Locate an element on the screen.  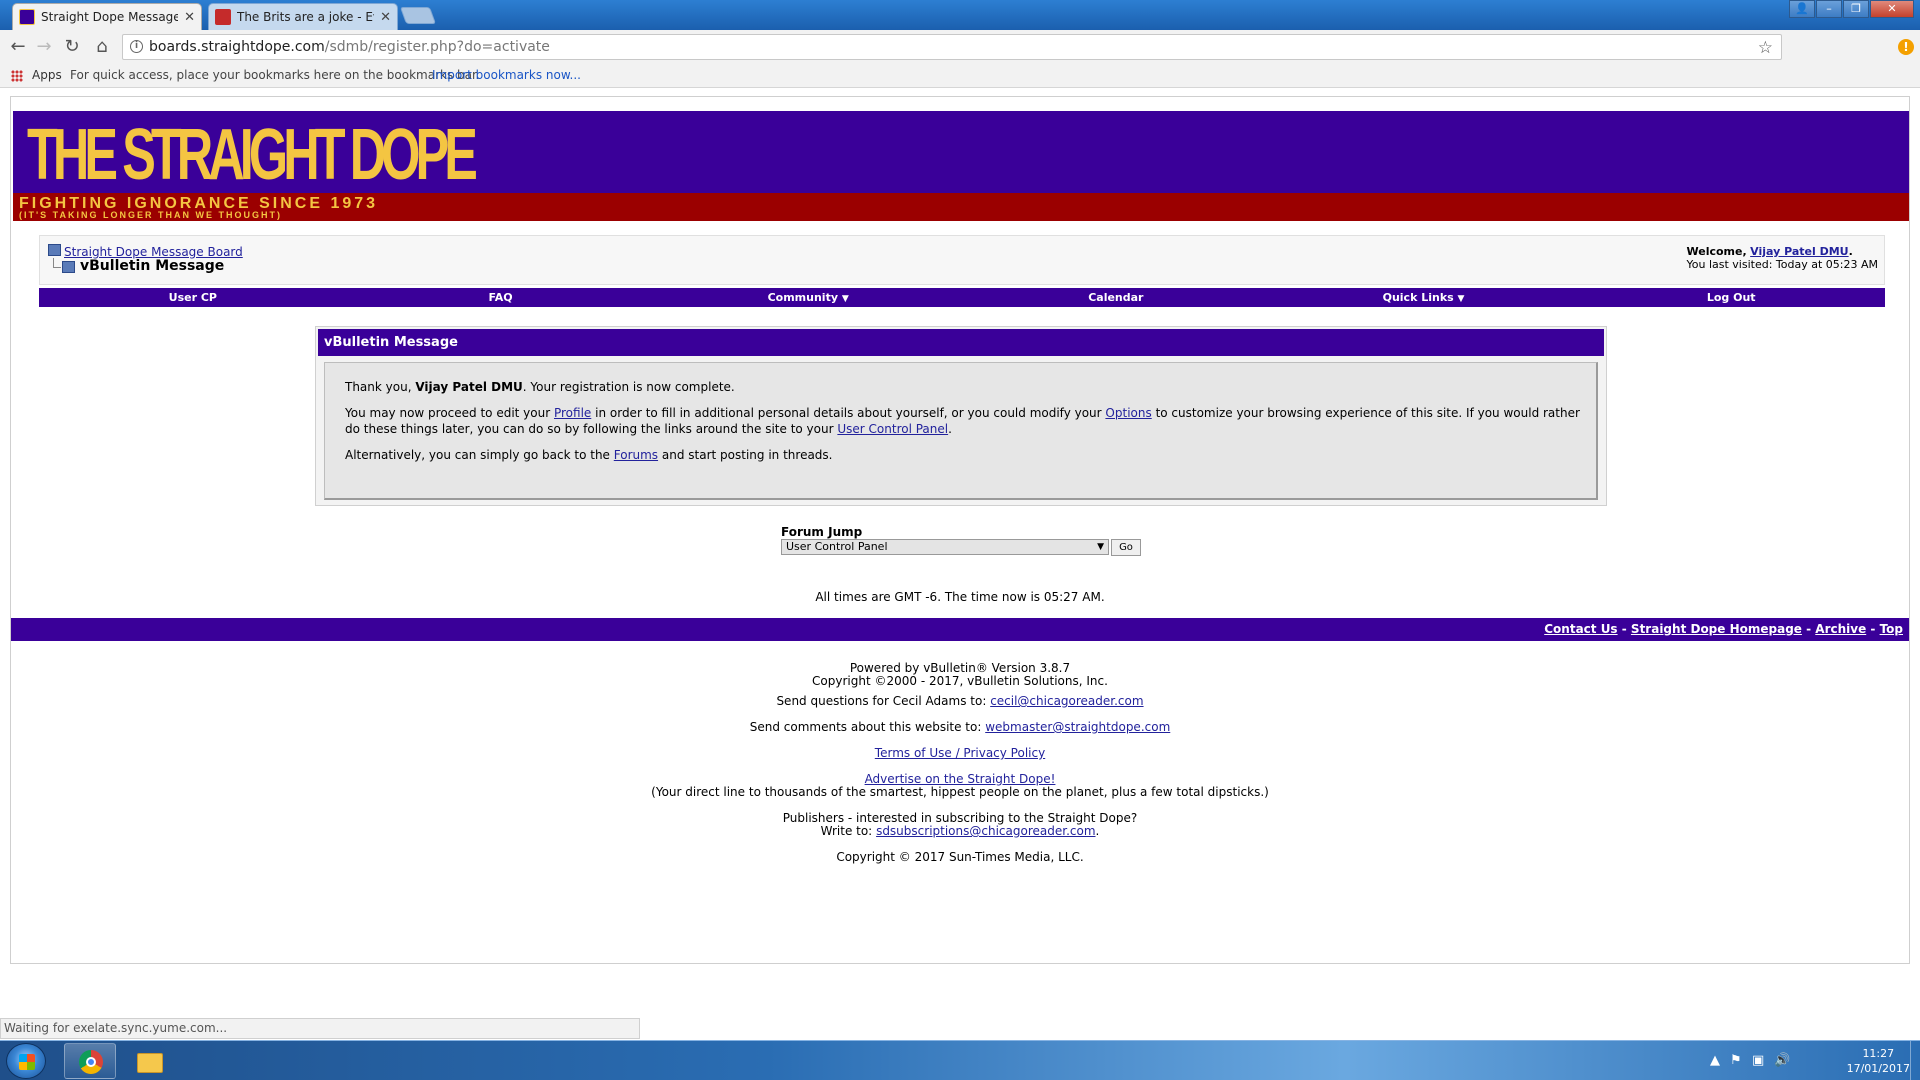
tab-title: The Brits are a joke - Eve is located at coordinates (306, 17).